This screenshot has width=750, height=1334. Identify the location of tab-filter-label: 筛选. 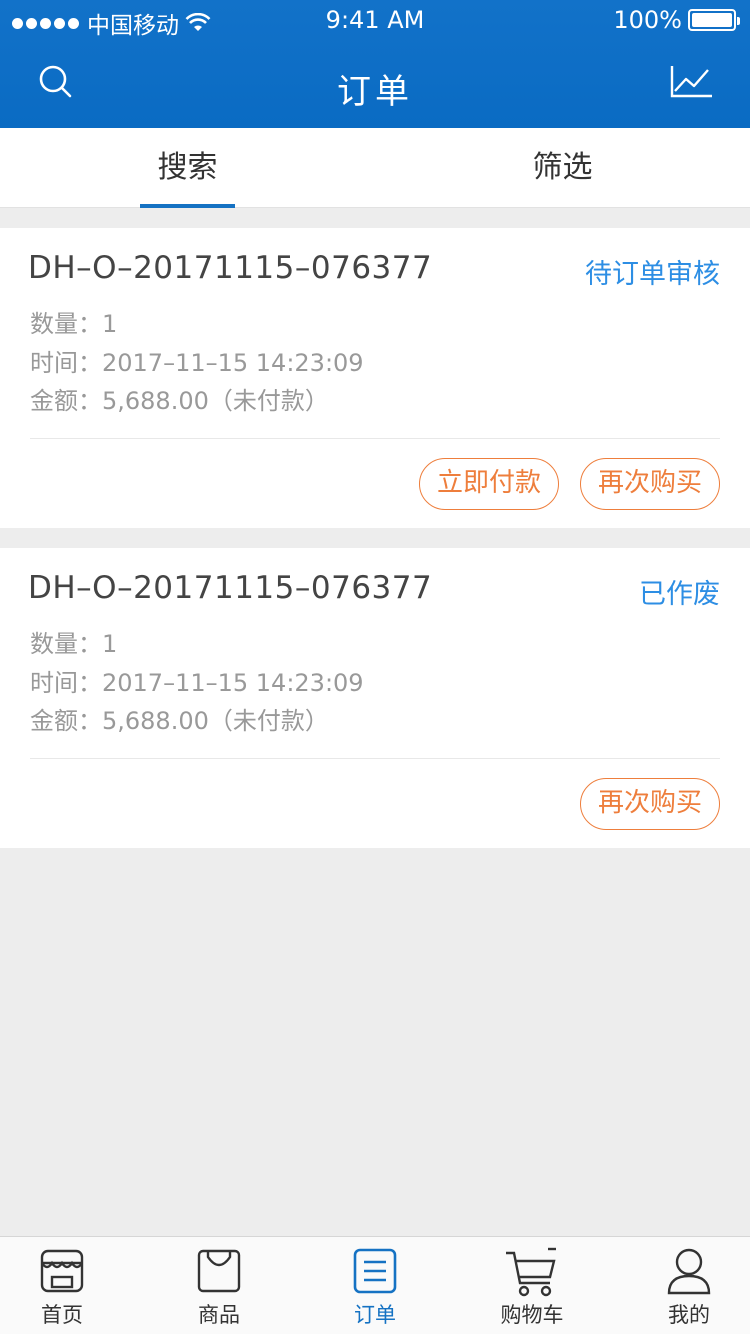
(562, 167).